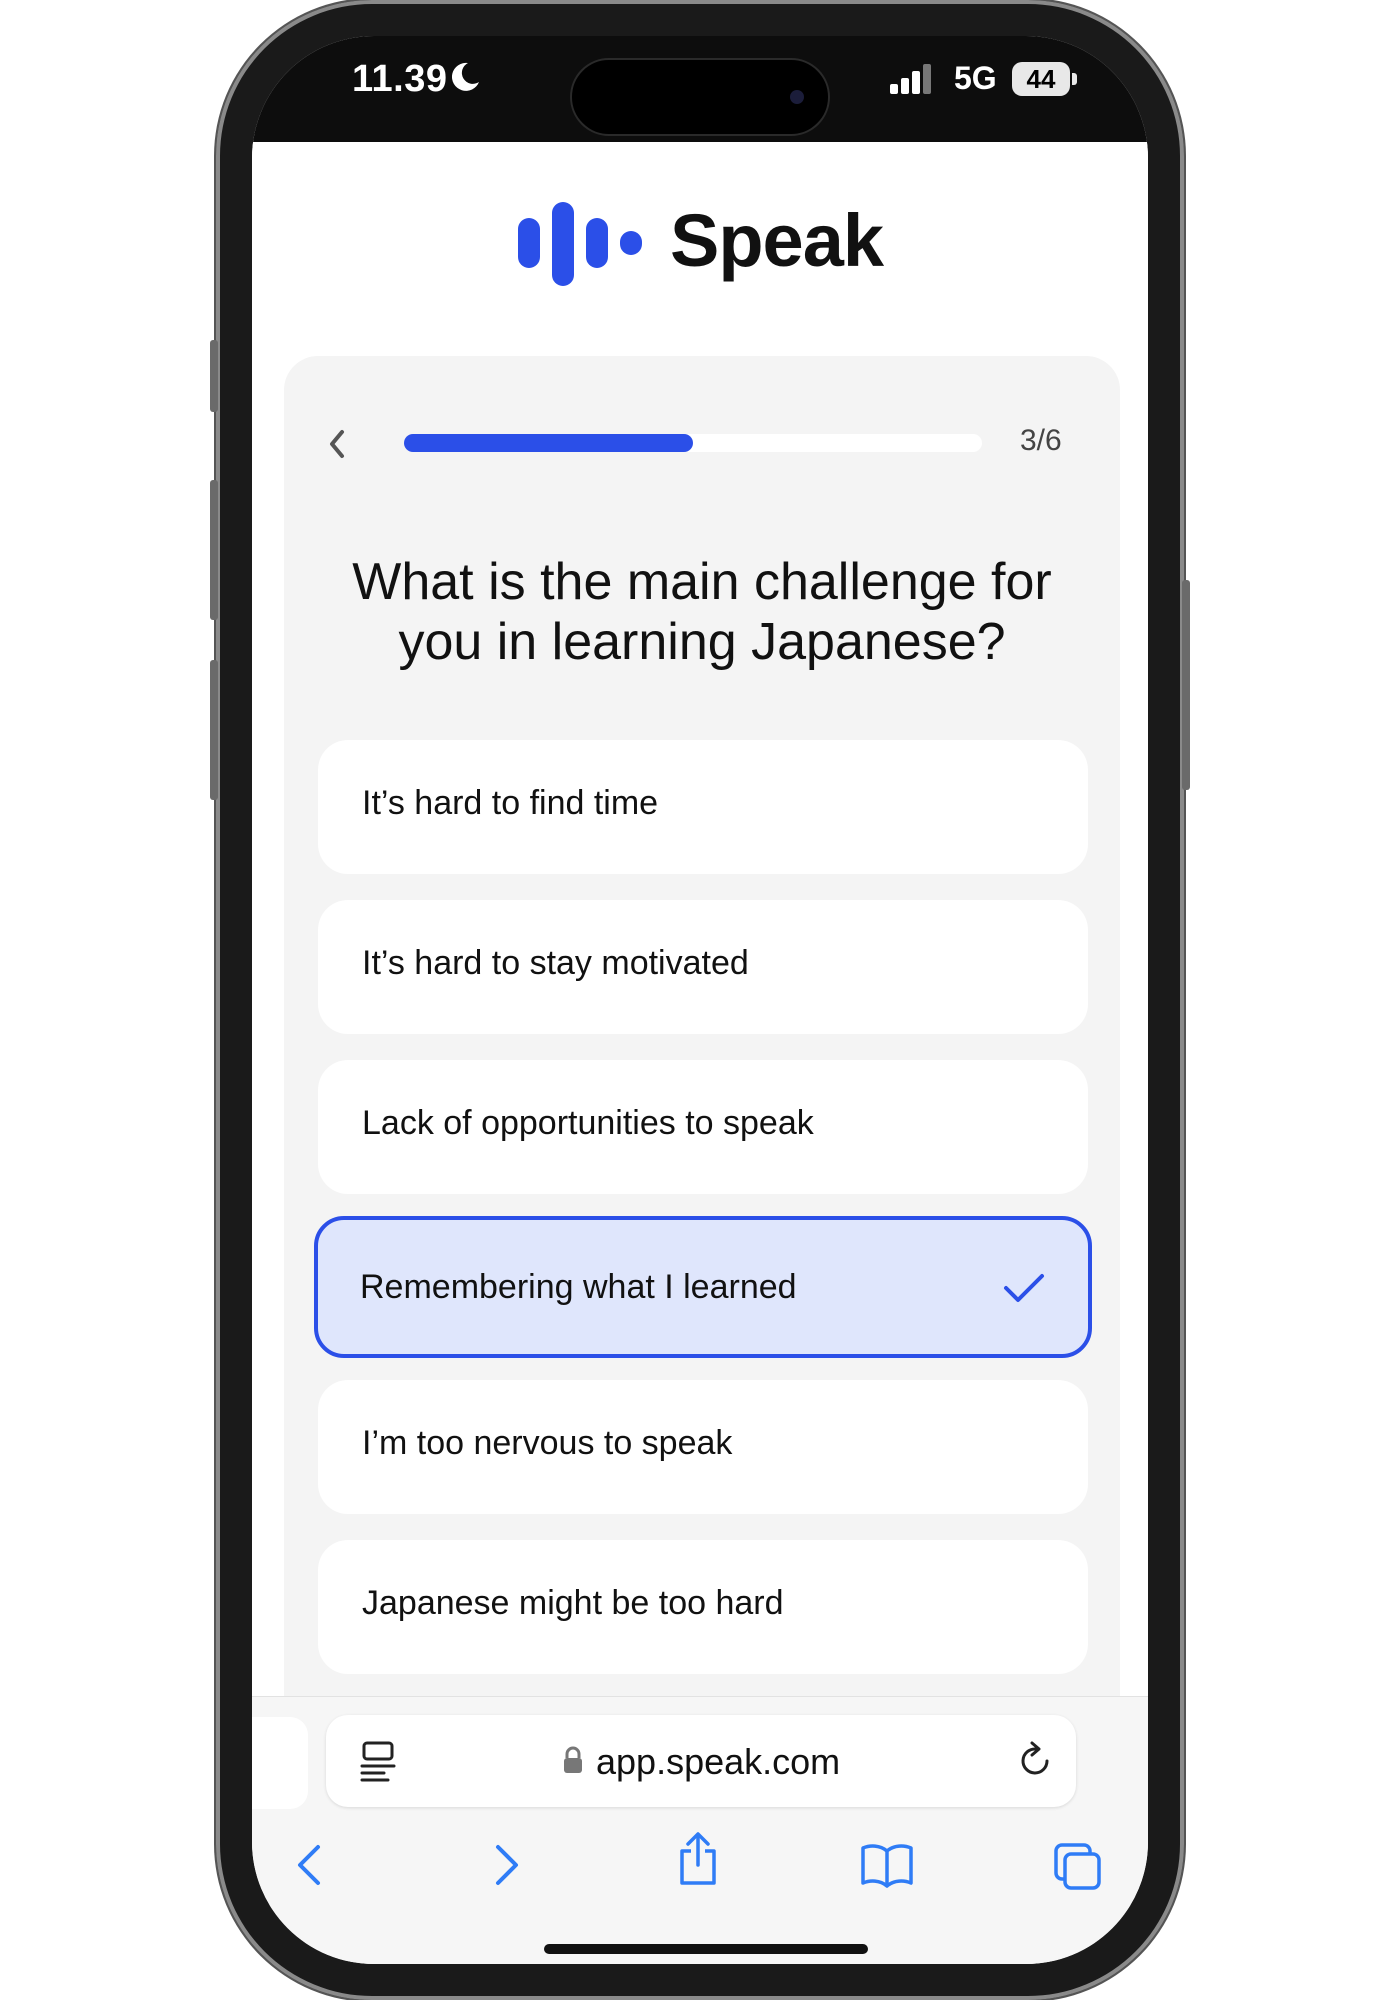 The height and width of the screenshot is (2000, 1400). I want to click on progress-fill, so click(548, 443).